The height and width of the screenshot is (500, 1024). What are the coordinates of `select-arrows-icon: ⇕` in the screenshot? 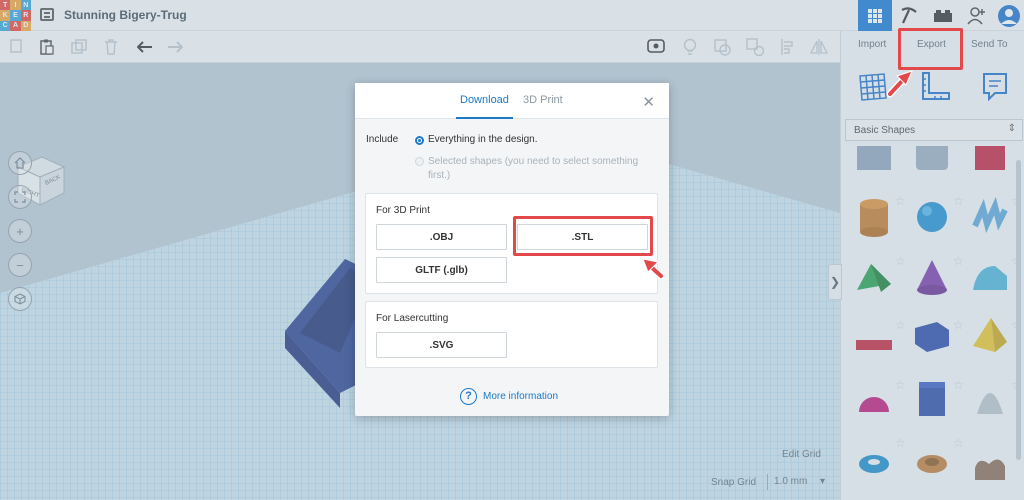 It's located at (1011, 128).